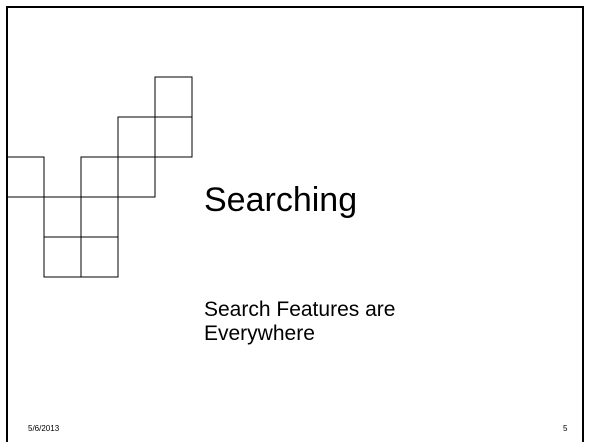  Describe the element at coordinates (565, 428) in the screenshot. I see `slide-number: 5` at that location.